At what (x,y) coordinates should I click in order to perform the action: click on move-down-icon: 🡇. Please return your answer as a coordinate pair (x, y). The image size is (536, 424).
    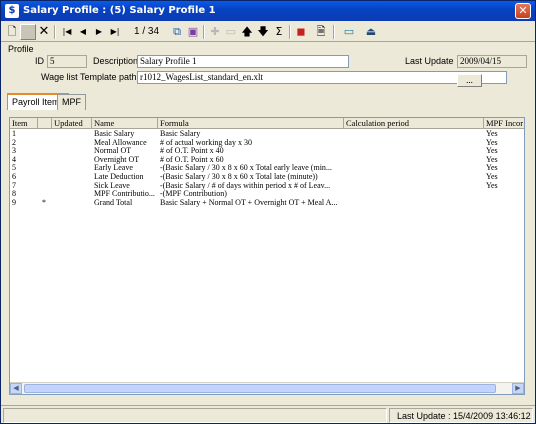
    Looking at the image, I should click on (263, 32).